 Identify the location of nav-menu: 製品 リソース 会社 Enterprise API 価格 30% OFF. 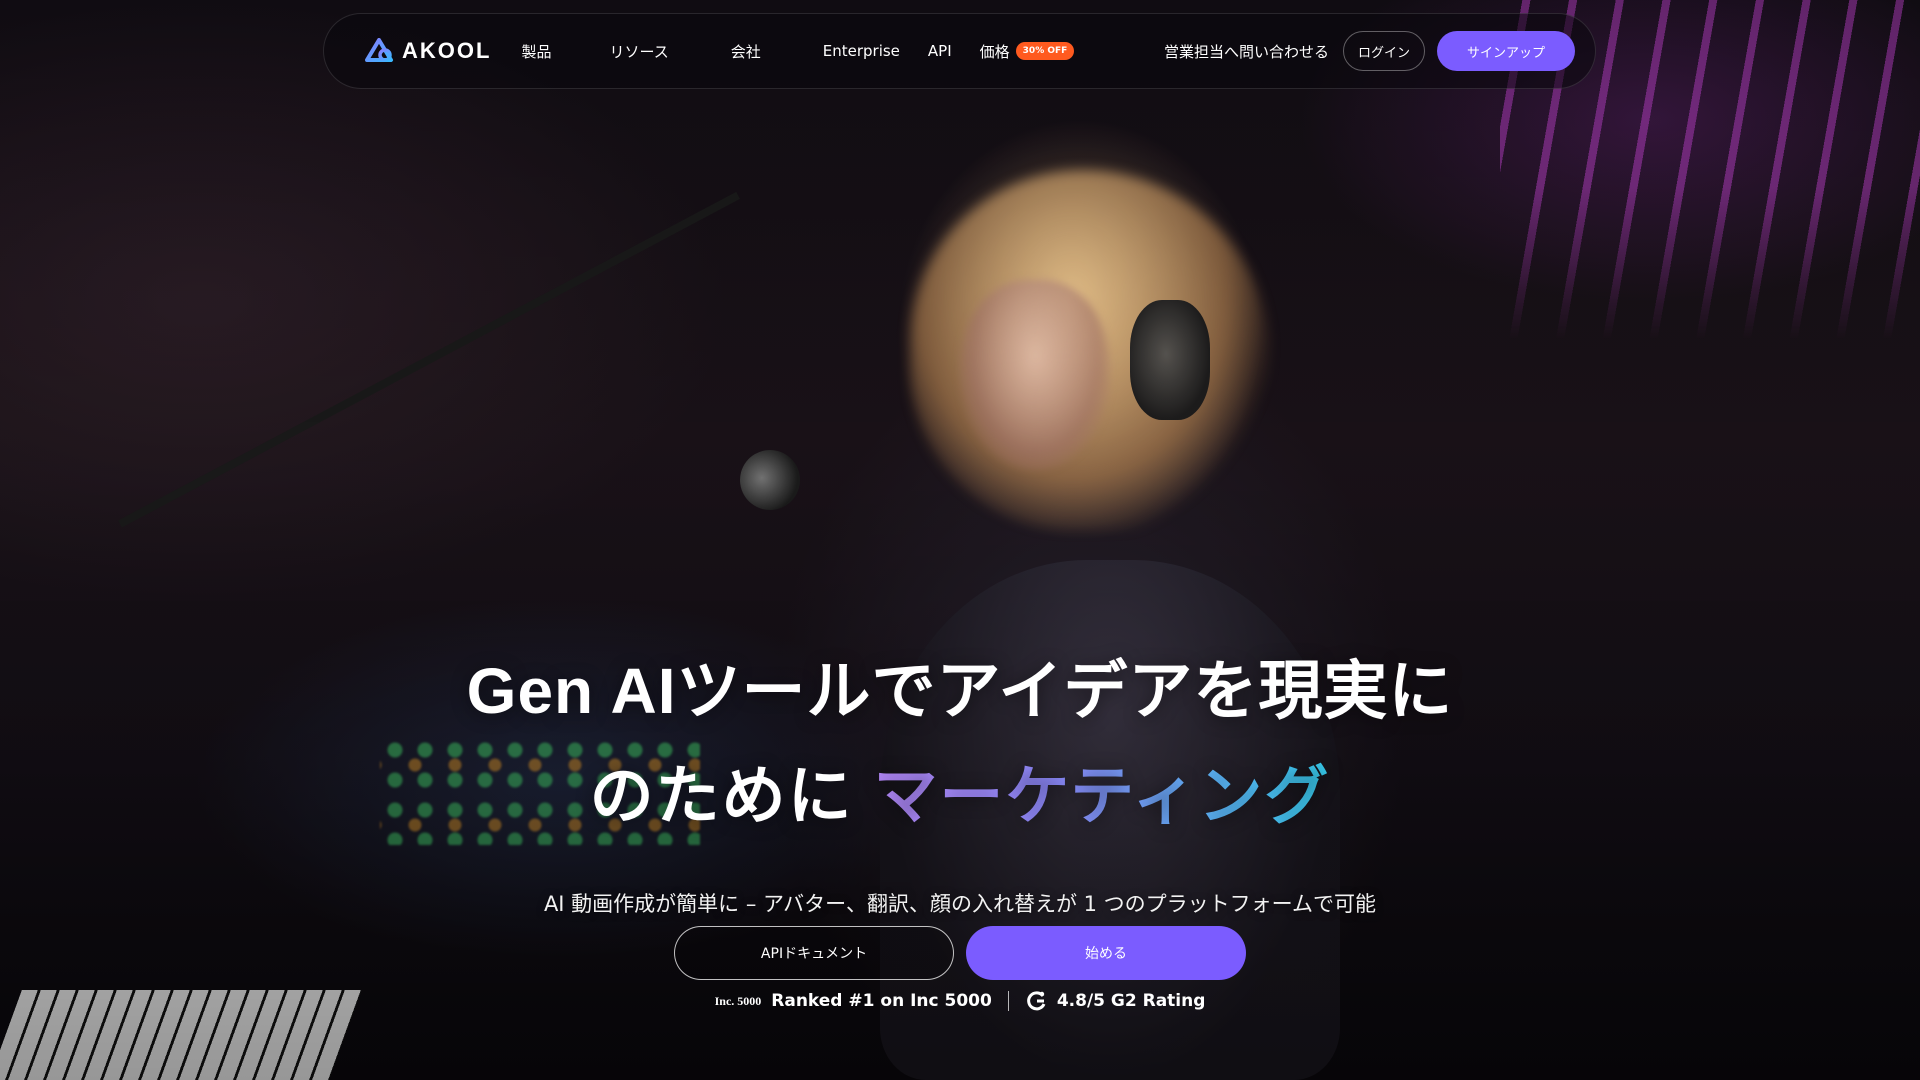
(798, 51).